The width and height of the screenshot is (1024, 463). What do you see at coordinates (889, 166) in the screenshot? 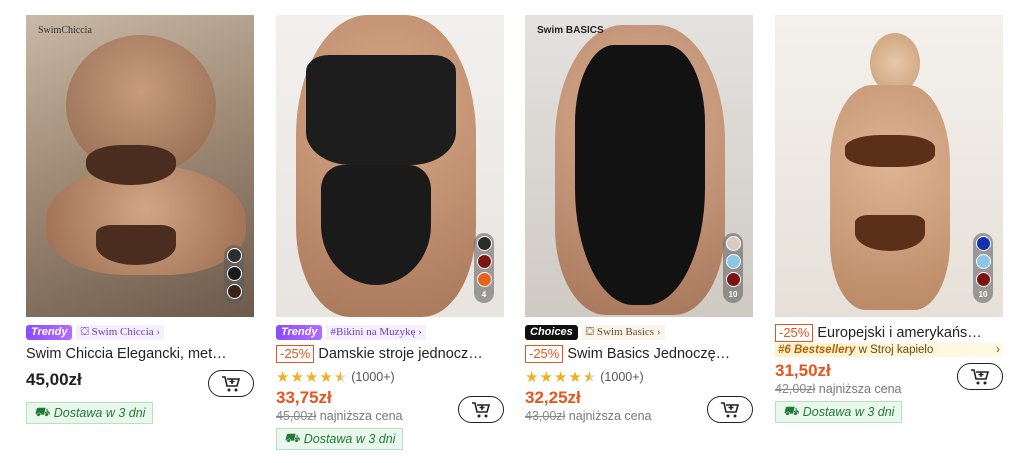
I see `product-image: 10` at bounding box center [889, 166].